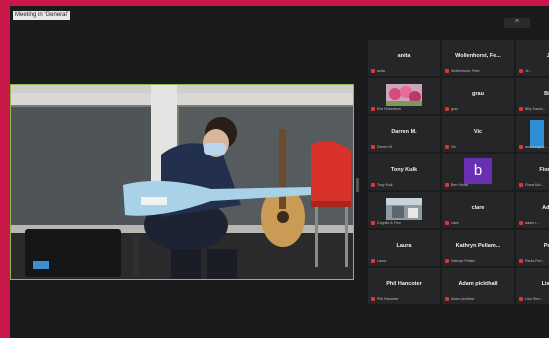 The width and height of the screenshot is (549, 338). Describe the element at coordinates (463, 261) in the screenshot. I see `participant-display-name: Kathryn Pellam` at that location.